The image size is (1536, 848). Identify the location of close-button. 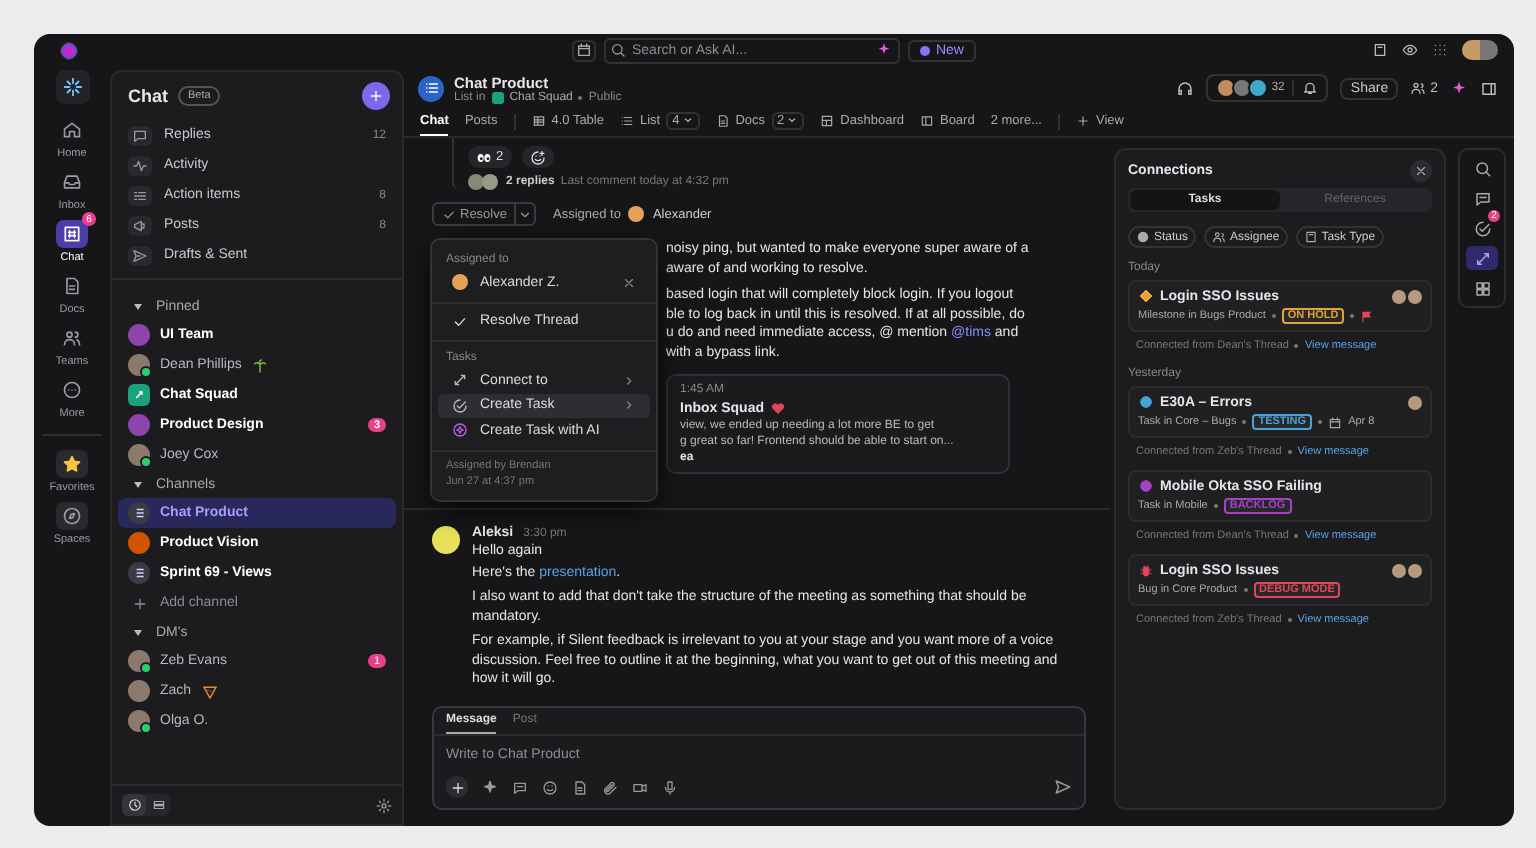
(1421, 171).